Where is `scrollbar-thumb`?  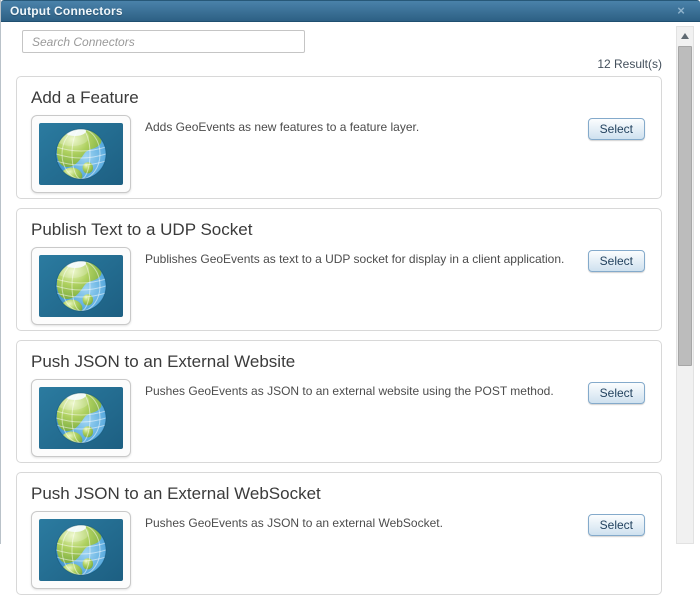
scrollbar-thumb is located at coordinates (685, 206).